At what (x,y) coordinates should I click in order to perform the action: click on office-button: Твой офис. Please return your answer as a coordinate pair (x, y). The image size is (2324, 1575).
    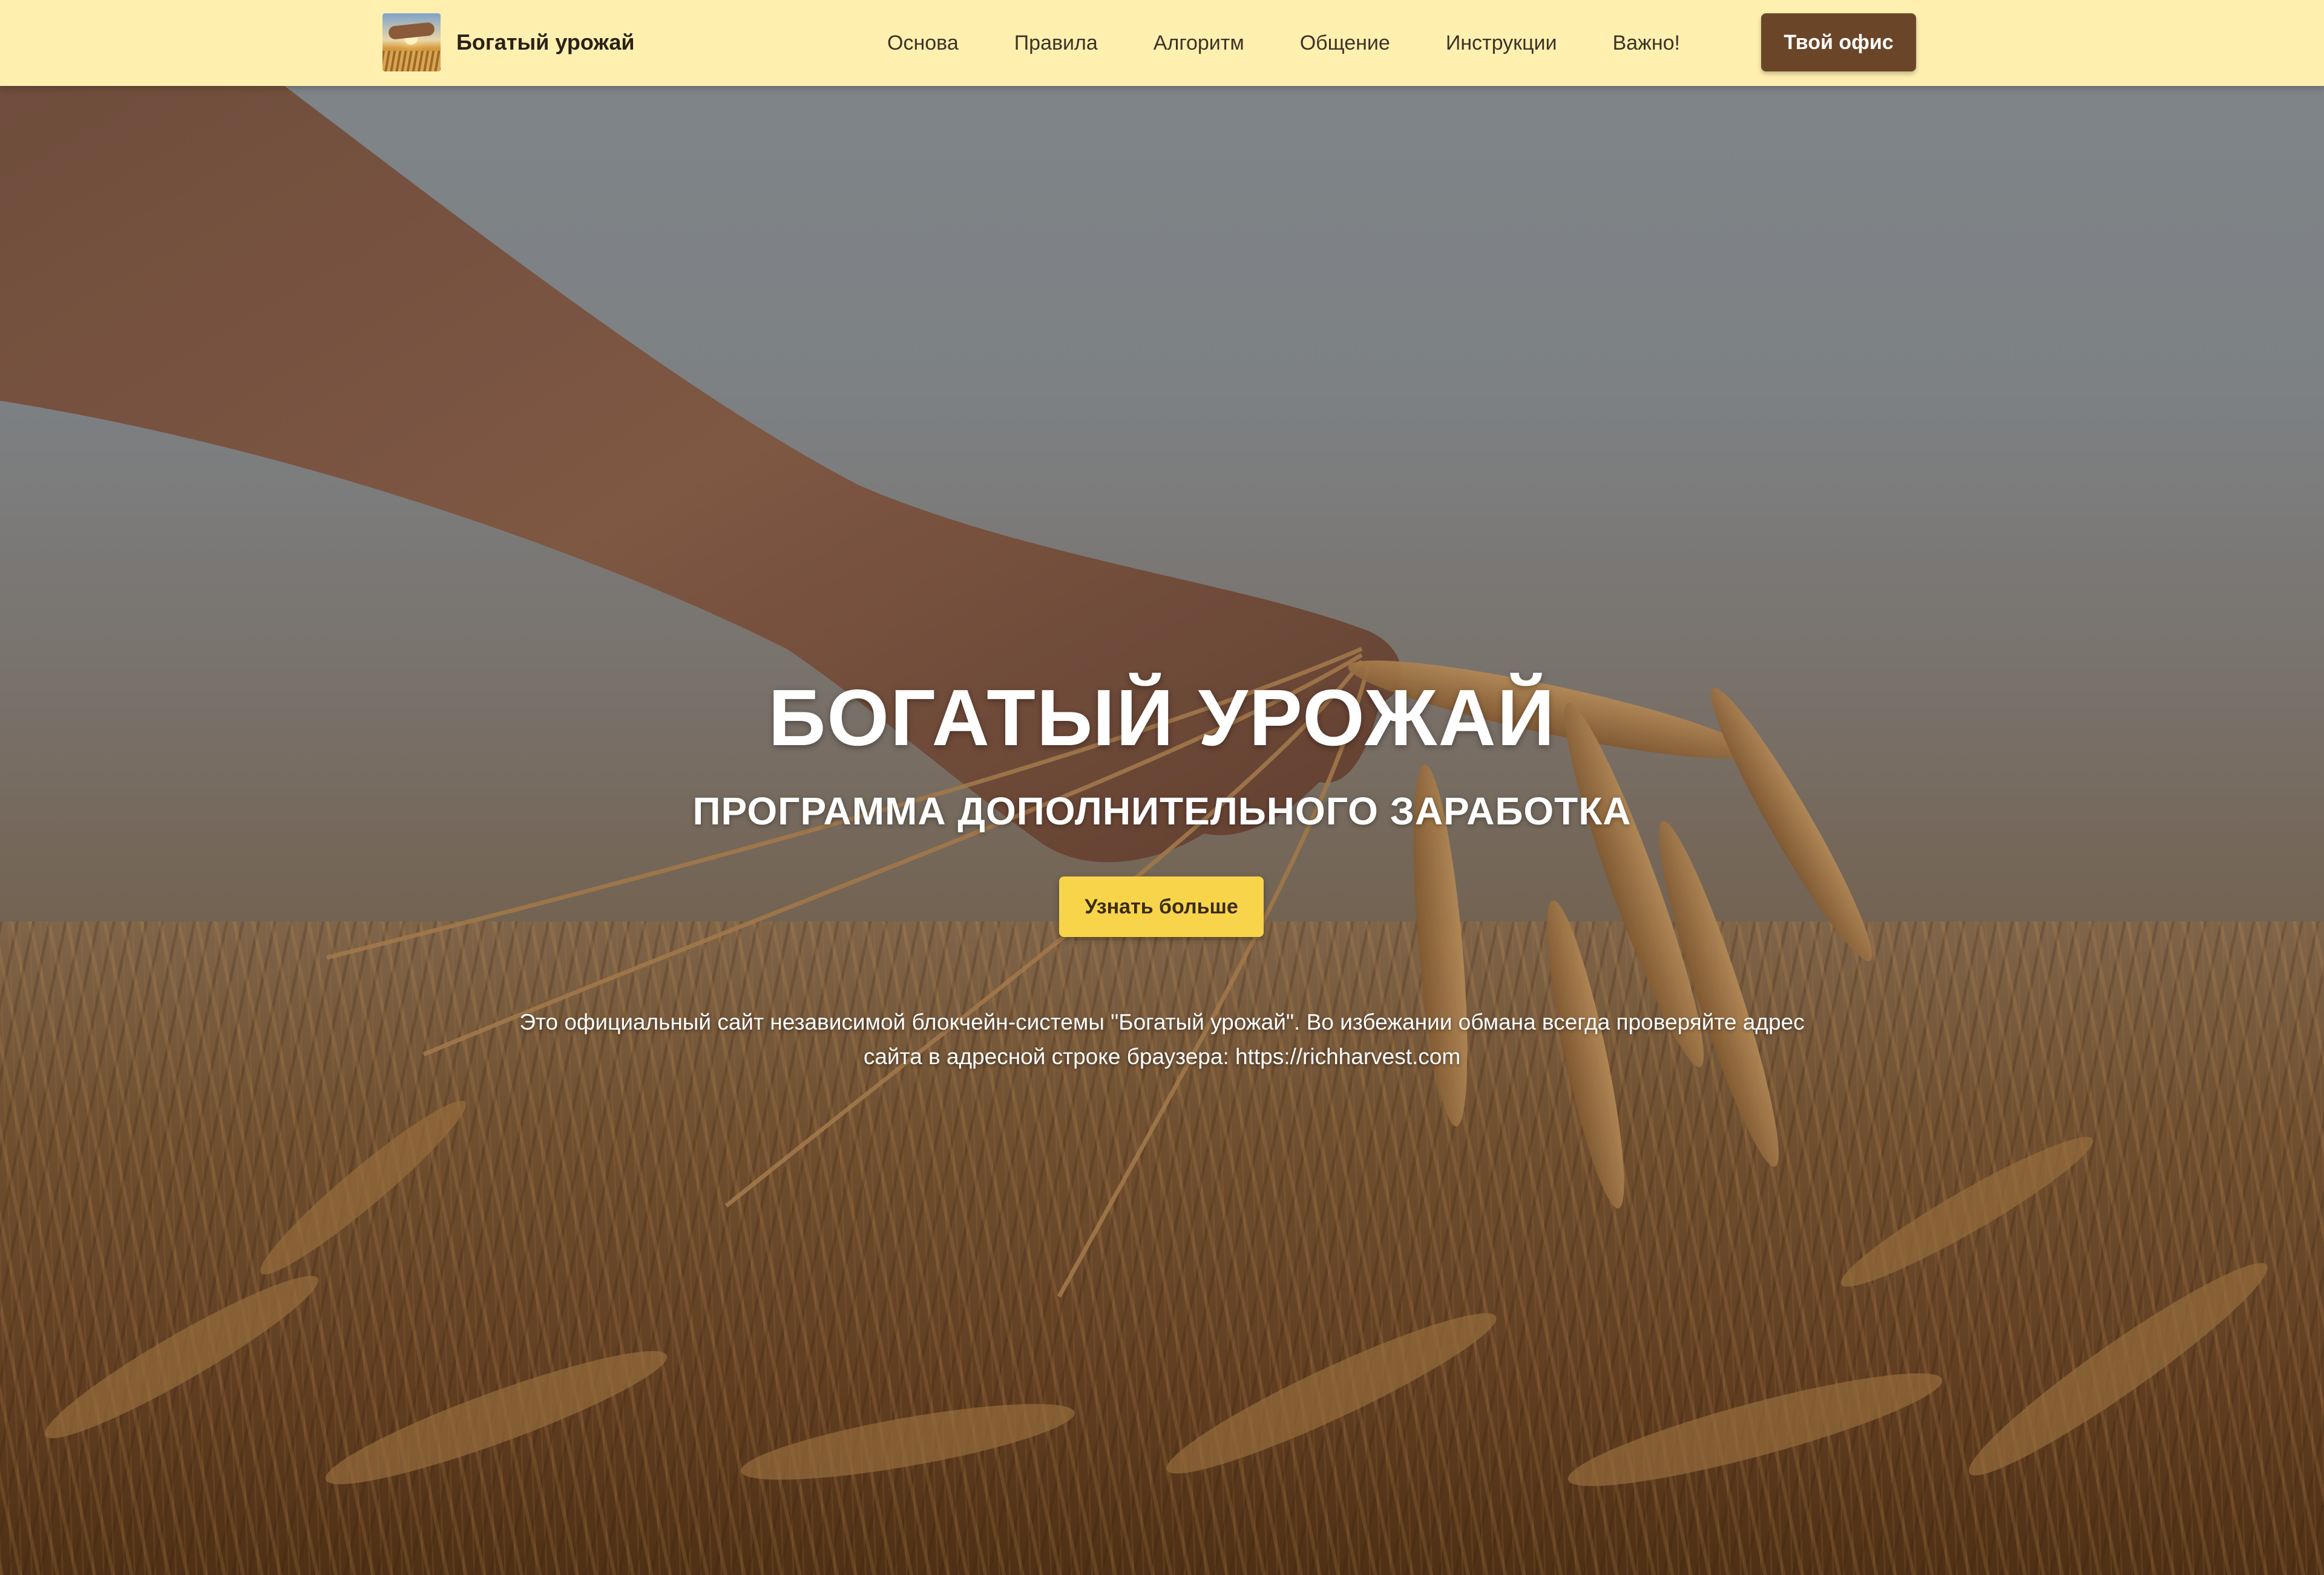
    Looking at the image, I should click on (1838, 42).